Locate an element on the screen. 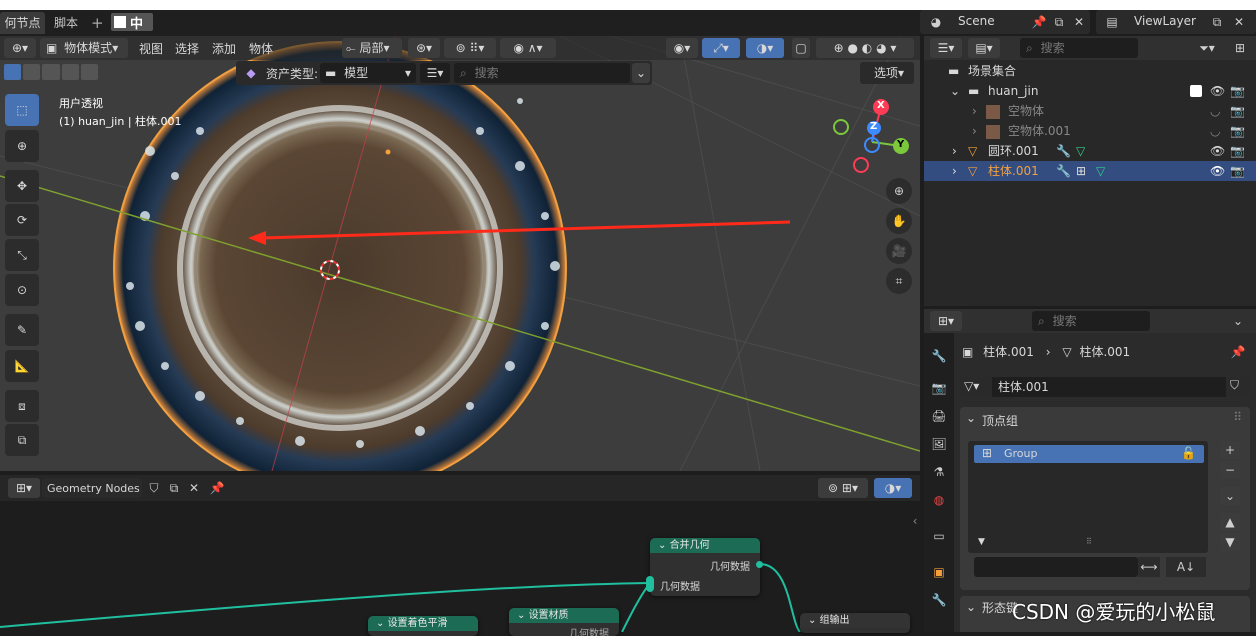  outliner-row-empty-001: › 空物体.001 ◡ 📷 is located at coordinates (1090, 131).